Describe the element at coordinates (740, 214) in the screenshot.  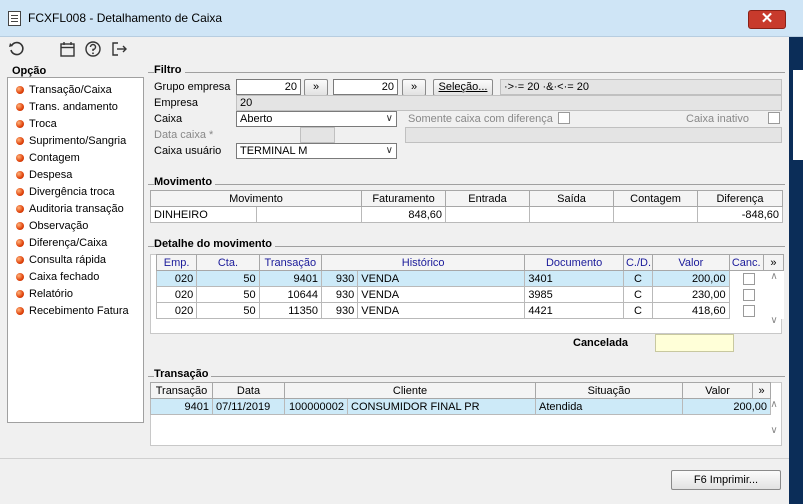
I see `cell-diferenca: -848,60` at that location.